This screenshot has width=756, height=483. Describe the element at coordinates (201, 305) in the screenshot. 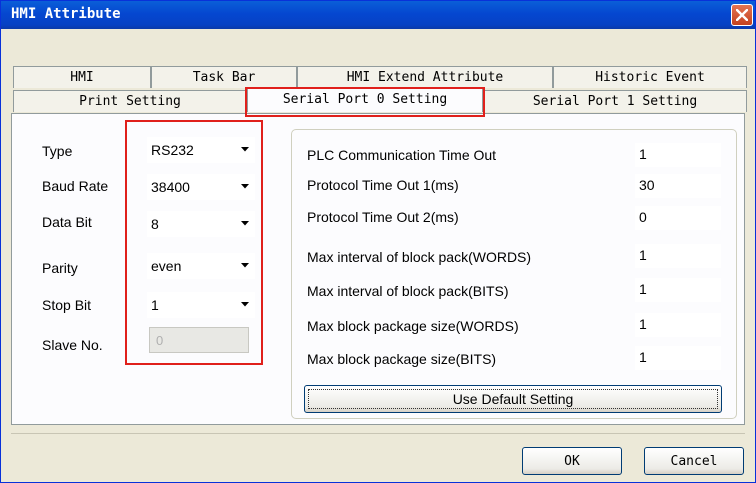

I see `stop-bit-select: 1` at that location.